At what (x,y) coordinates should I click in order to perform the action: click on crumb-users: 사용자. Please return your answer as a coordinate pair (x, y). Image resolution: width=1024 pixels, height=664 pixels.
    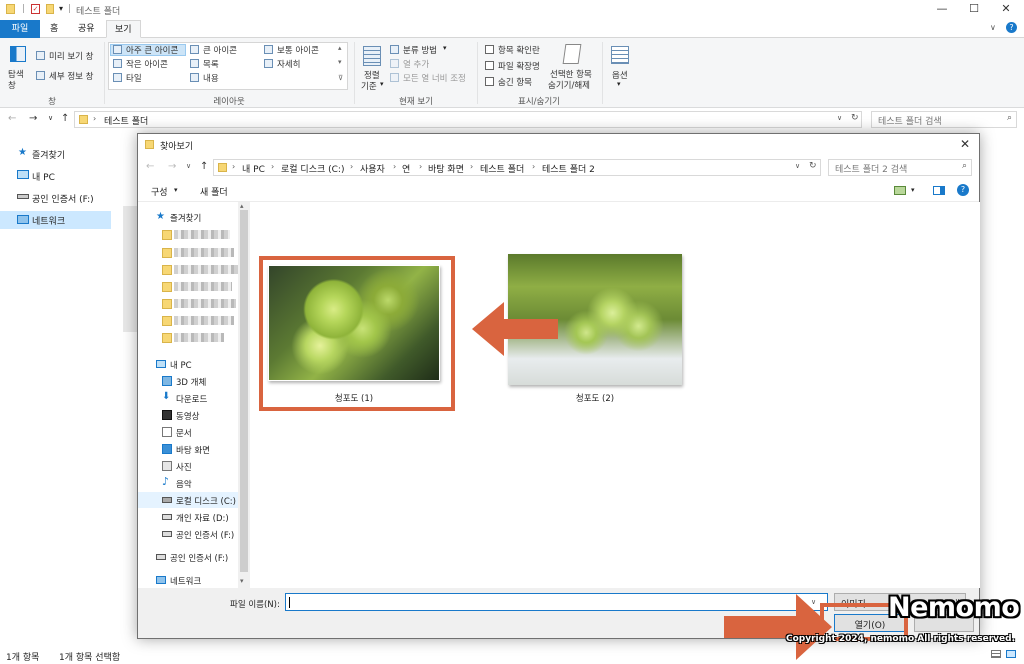
    Looking at the image, I should click on (372, 168).